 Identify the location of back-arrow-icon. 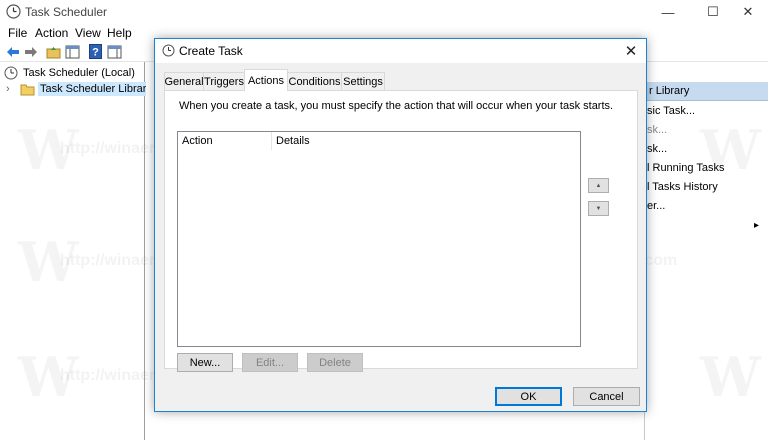
(12, 51).